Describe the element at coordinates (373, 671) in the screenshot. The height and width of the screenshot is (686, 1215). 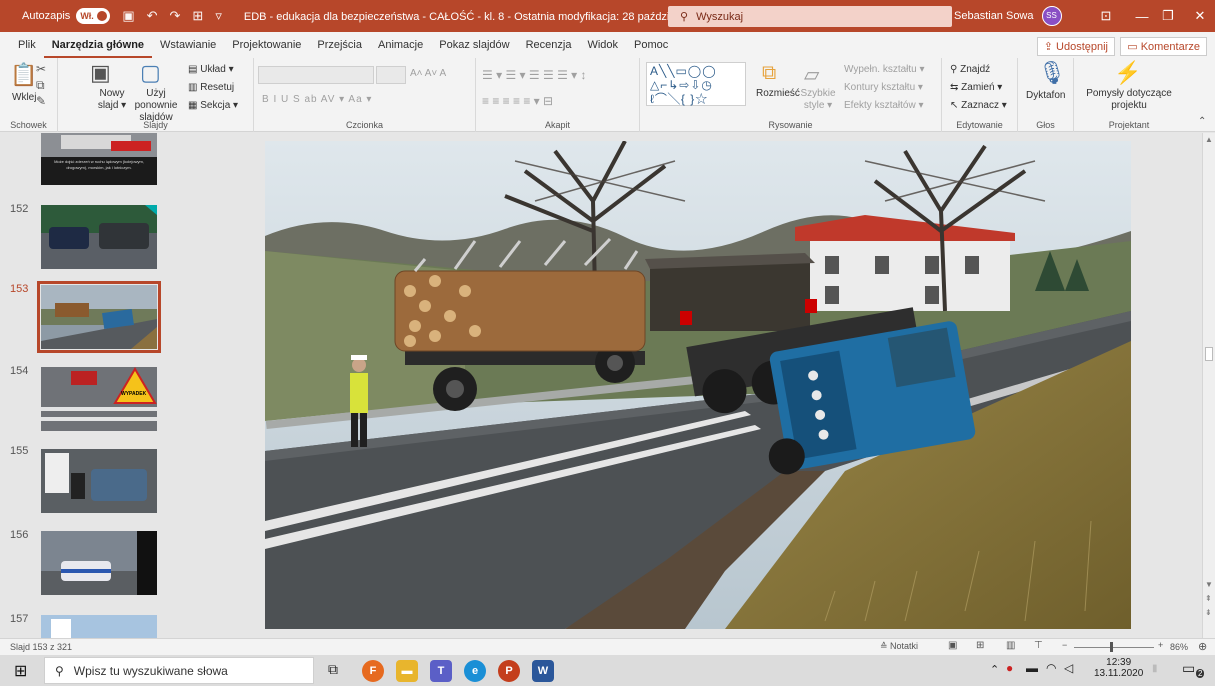
I see `firefox-icon: F` at that location.